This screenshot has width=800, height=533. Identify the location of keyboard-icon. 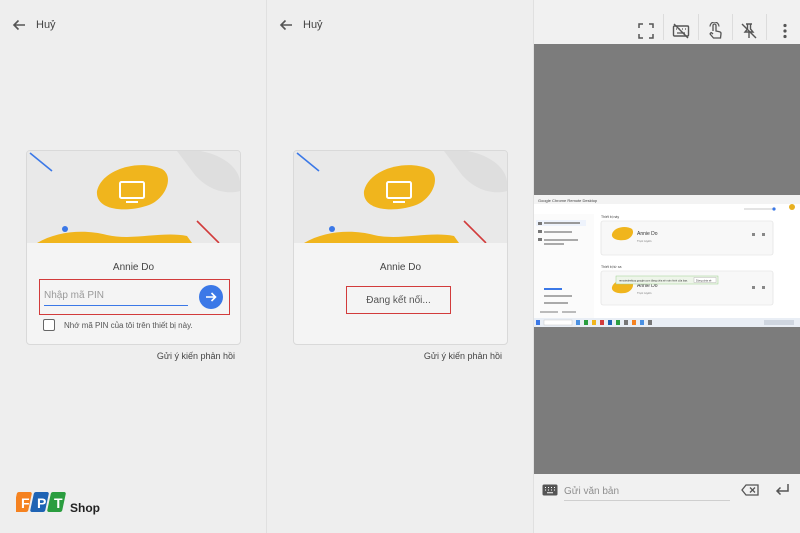
(550, 490).